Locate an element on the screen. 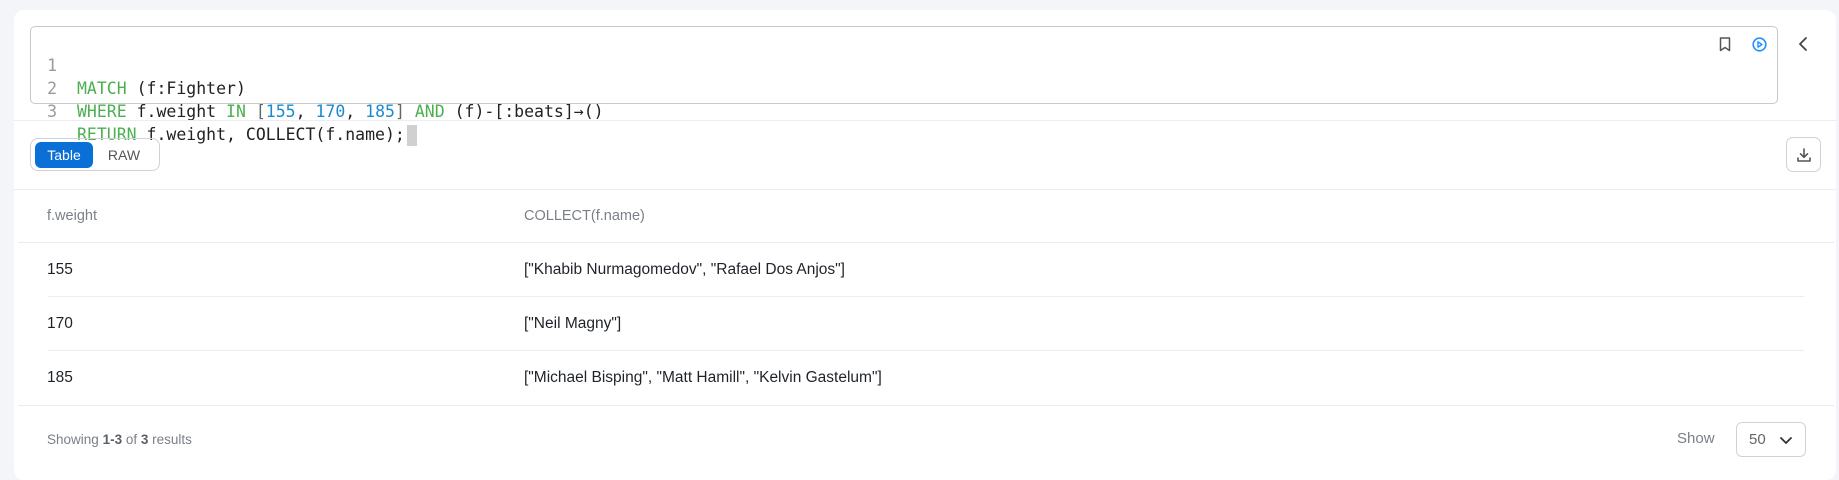 This screenshot has height=480, width=1839. column-header-weight: f.weight is located at coordinates (72, 216).